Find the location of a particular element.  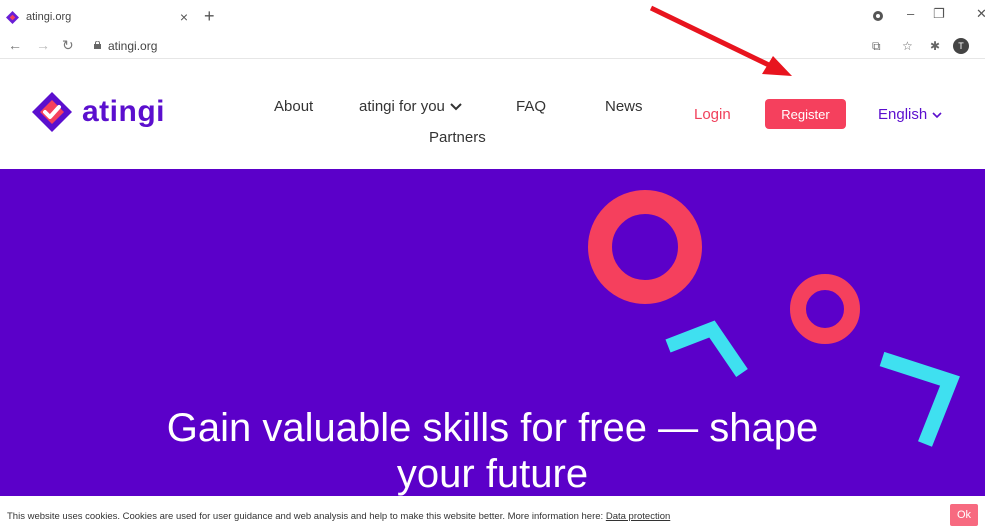

back-icon: ← is located at coordinates (15, 45).